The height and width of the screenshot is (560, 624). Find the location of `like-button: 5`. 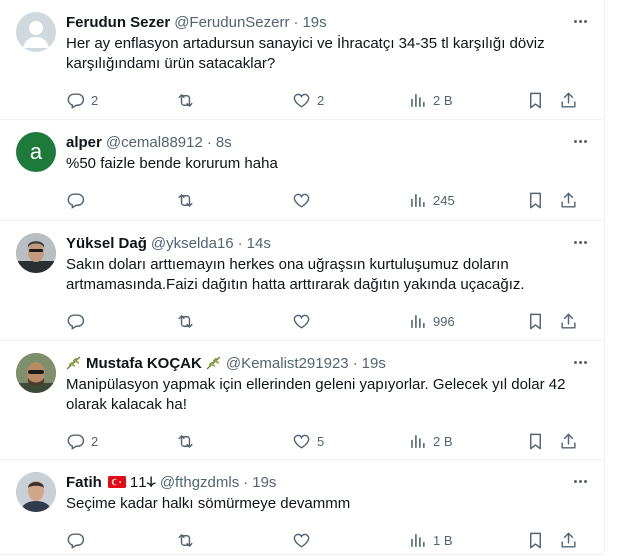

like-button: 5 is located at coordinates (350, 441).